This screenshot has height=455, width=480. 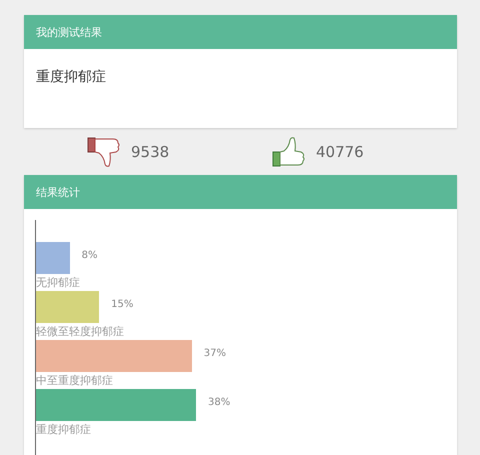 What do you see at coordinates (219, 402) in the screenshot?
I see `percent-label: 38%` at bounding box center [219, 402].